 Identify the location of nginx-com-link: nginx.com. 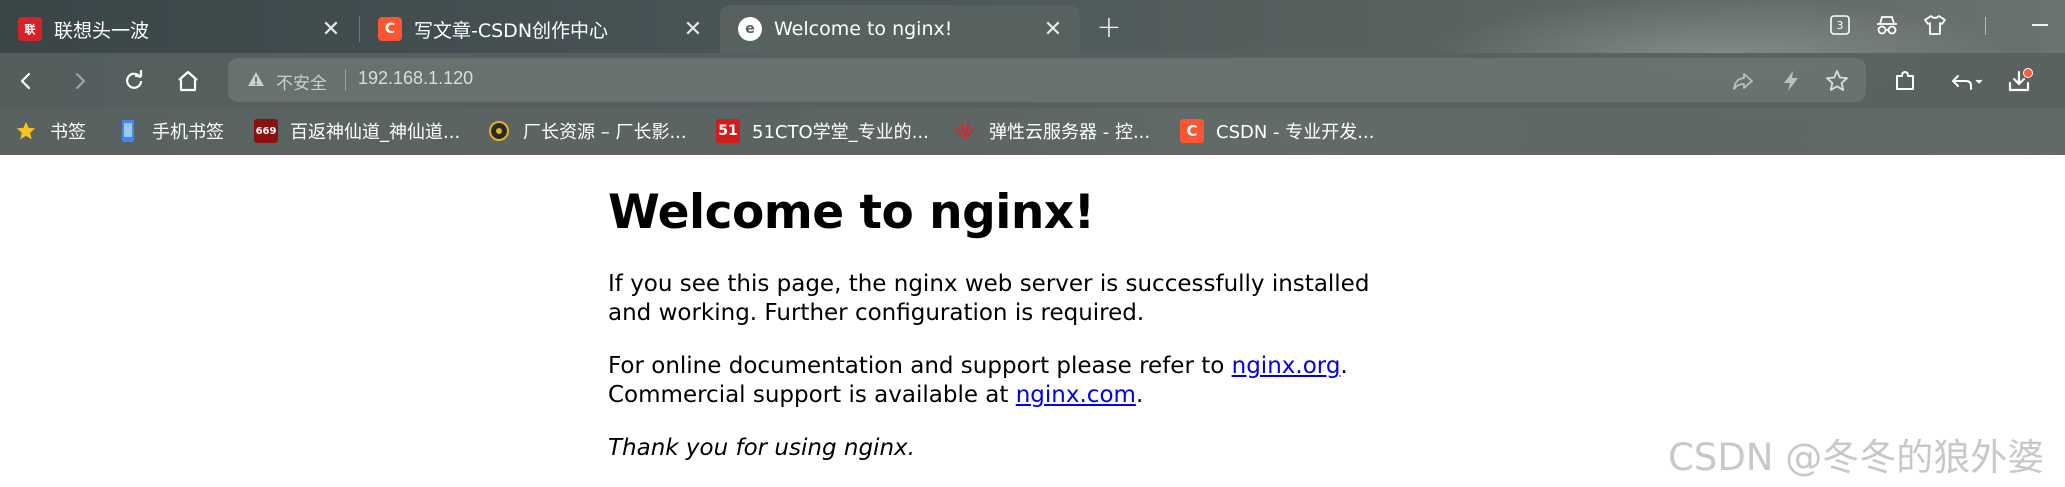
(1076, 395).